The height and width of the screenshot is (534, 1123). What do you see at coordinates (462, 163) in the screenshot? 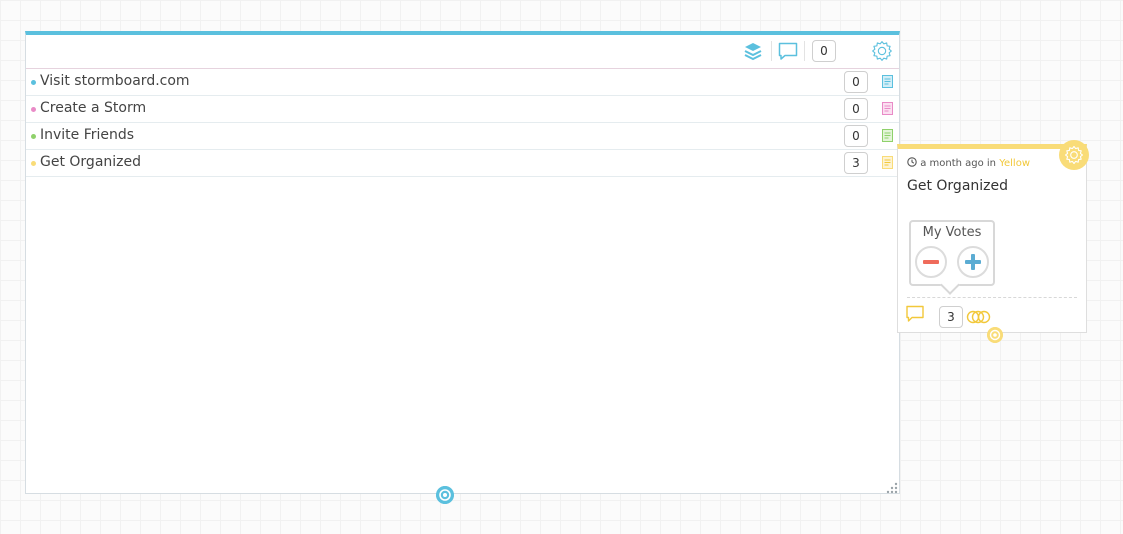
I see `list-item: Get Organized 3` at bounding box center [462, 163].